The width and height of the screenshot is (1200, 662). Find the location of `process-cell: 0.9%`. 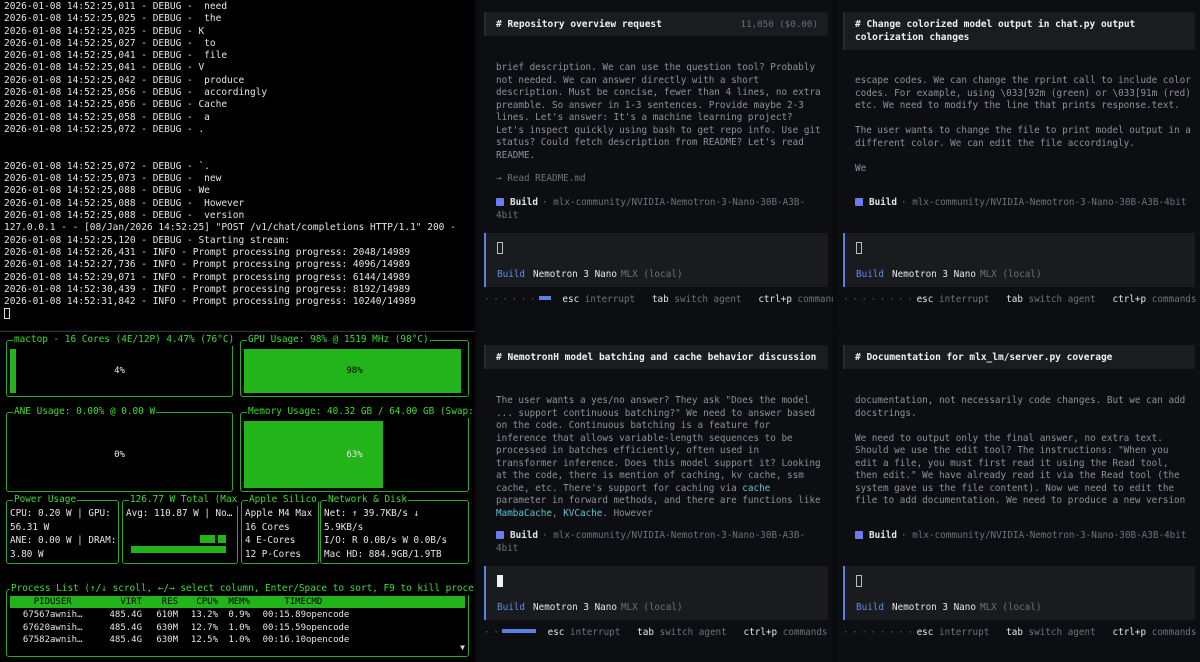

process-cell: 0.9% is located at coordinates (239, 615).